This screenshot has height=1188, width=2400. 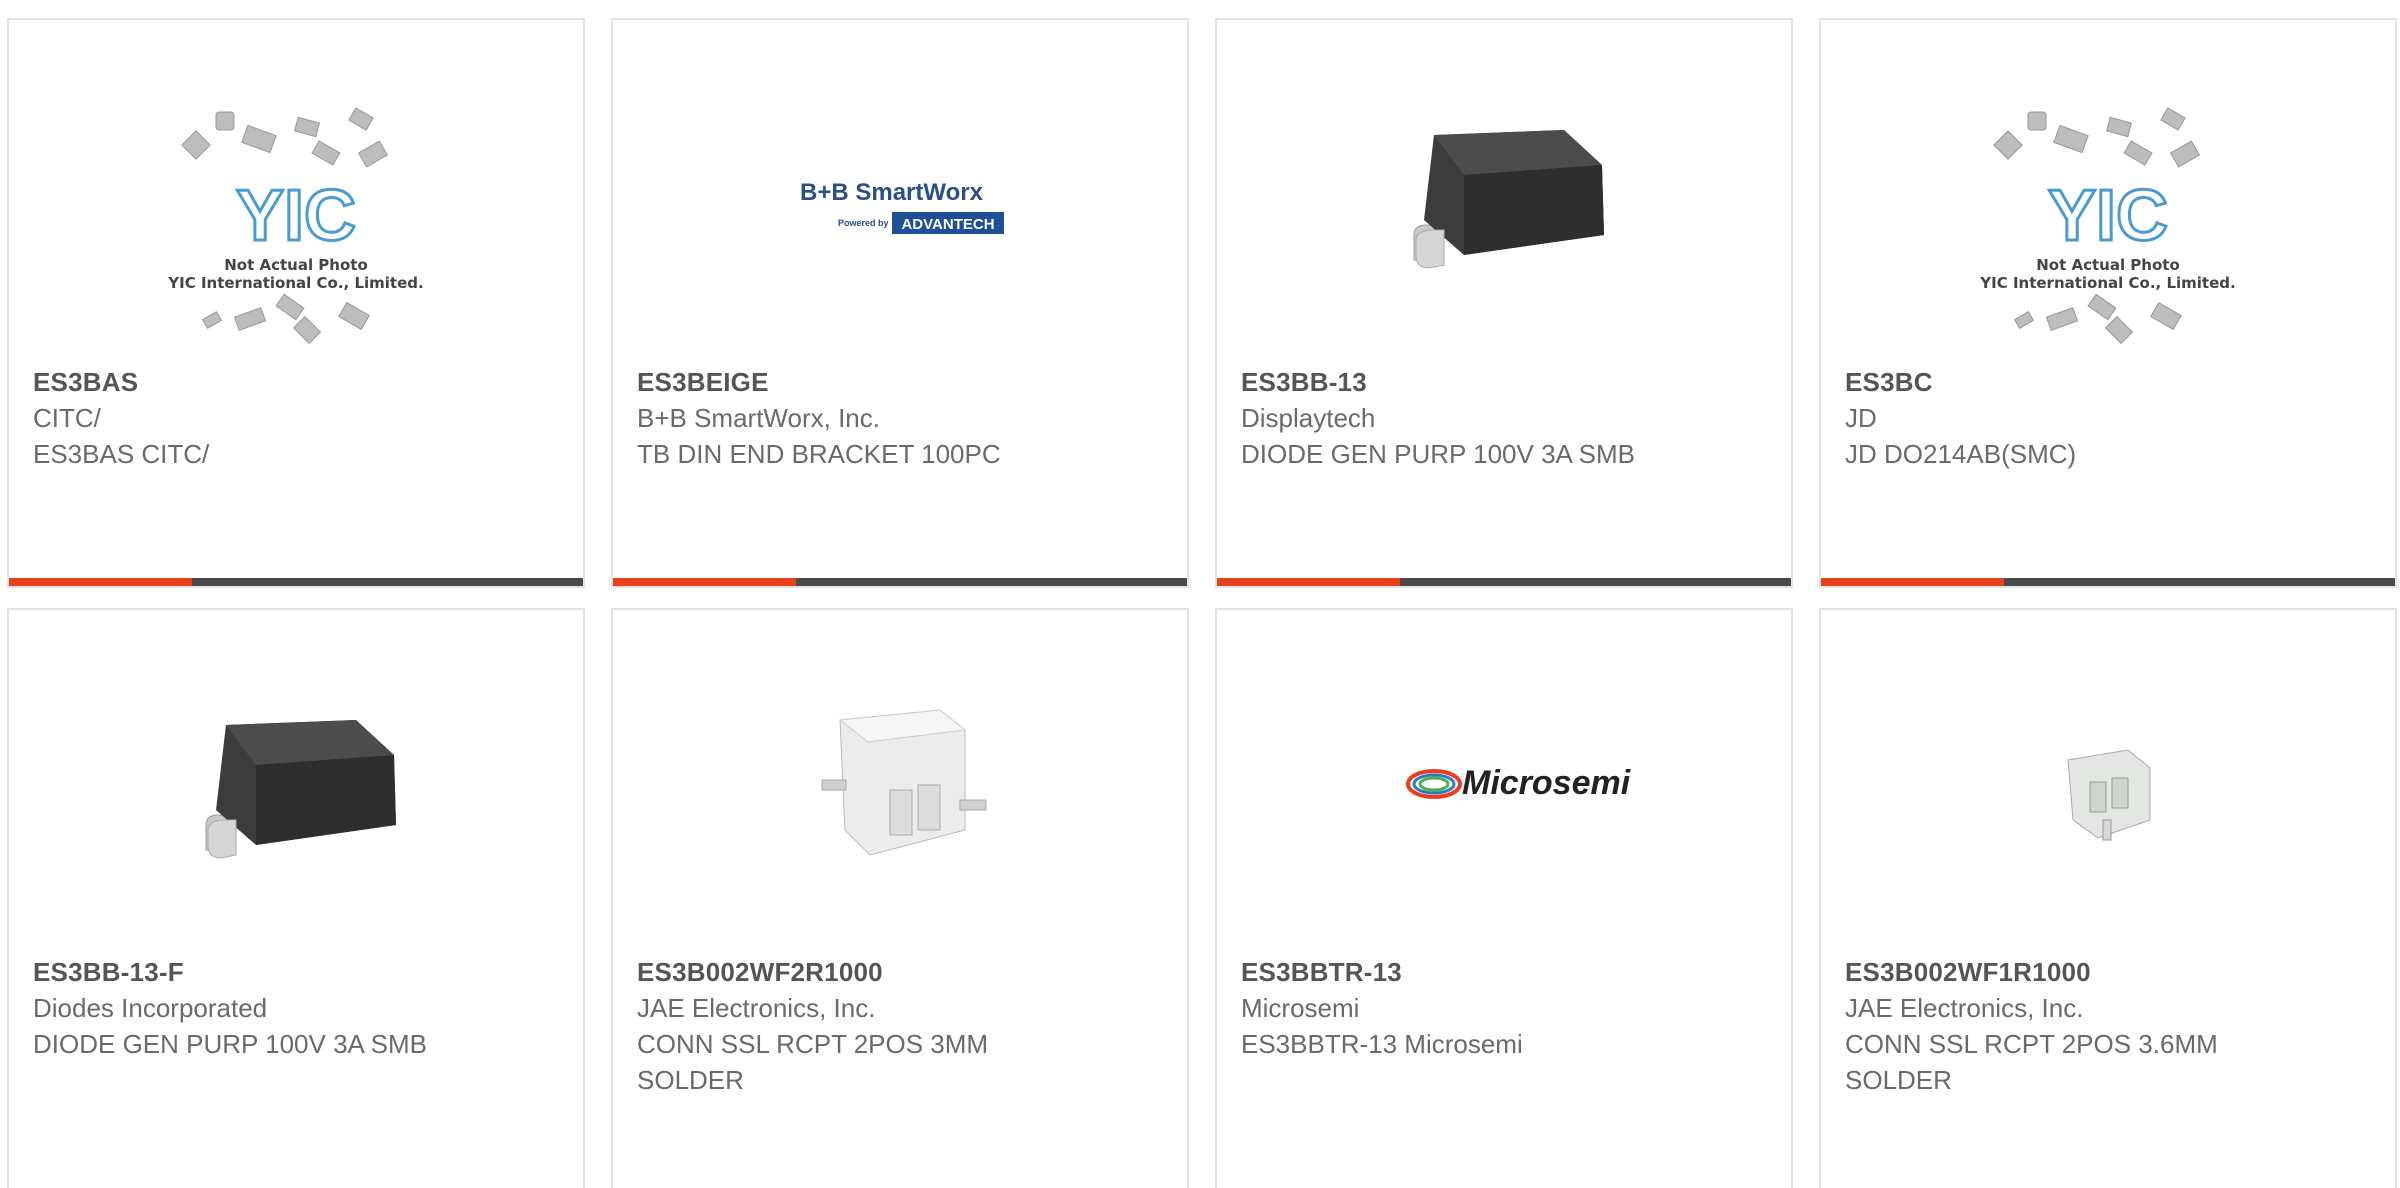 I want to click on manufacturer: Diodes Incorporated, so click(x=150, y=1008).